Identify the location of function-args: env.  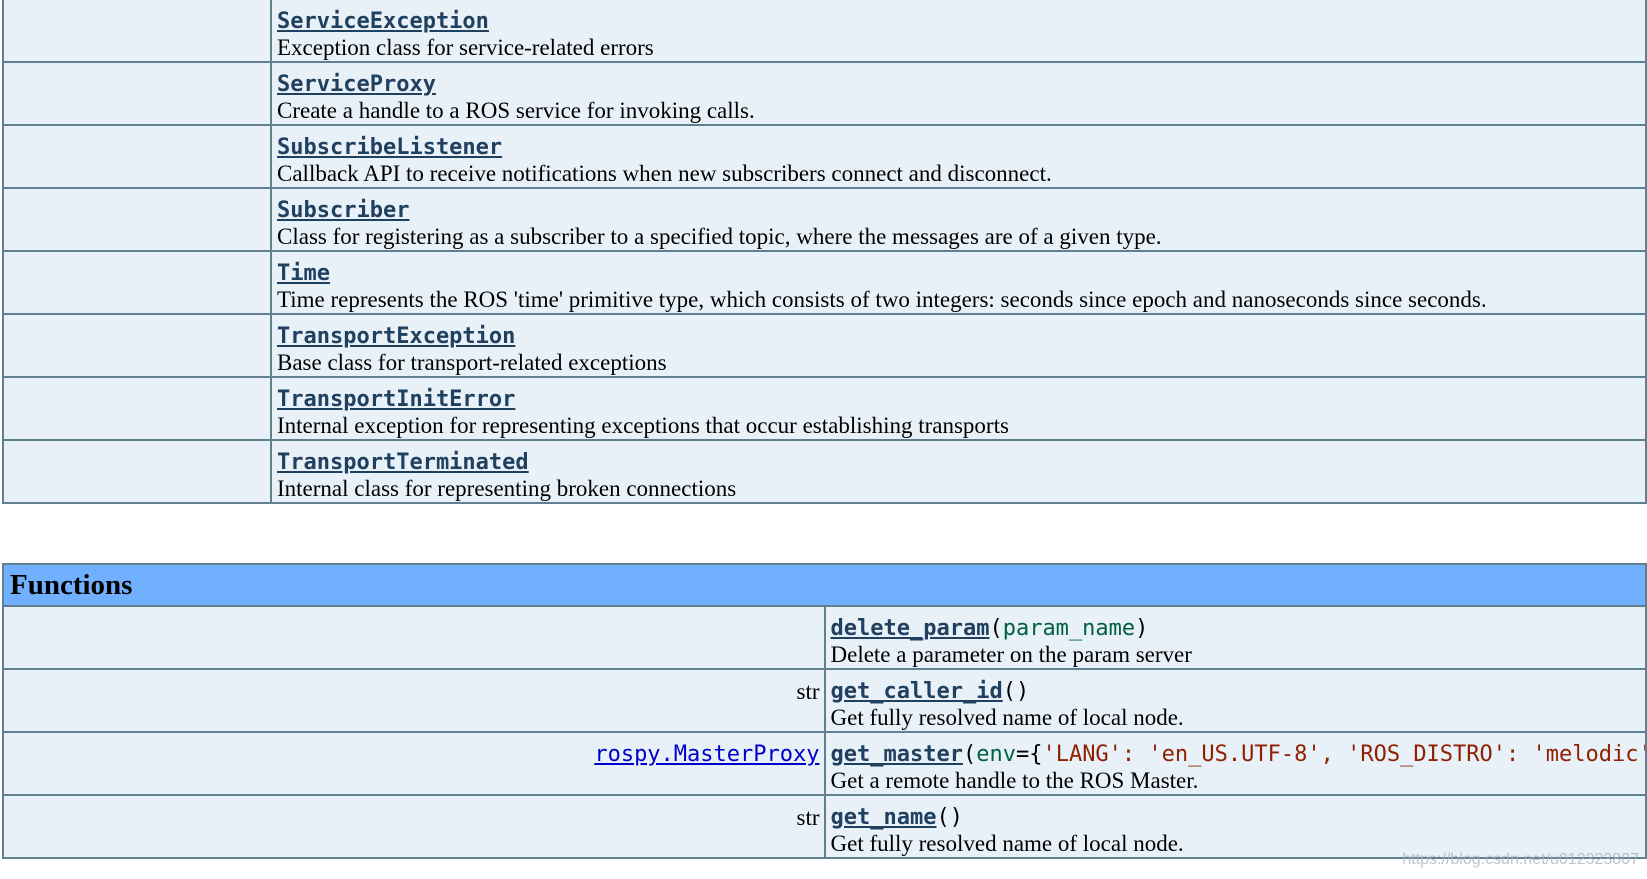
(996, 754).